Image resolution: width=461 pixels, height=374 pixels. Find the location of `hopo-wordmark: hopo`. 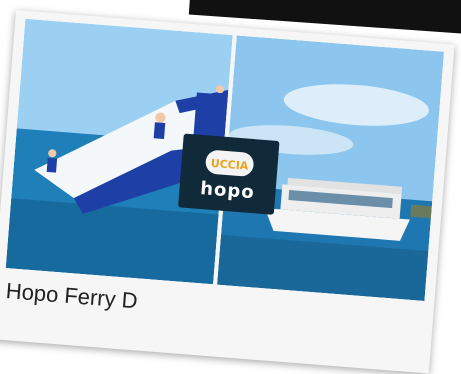

hopo-wordmark: hopo is located at coordinates (227, 190).